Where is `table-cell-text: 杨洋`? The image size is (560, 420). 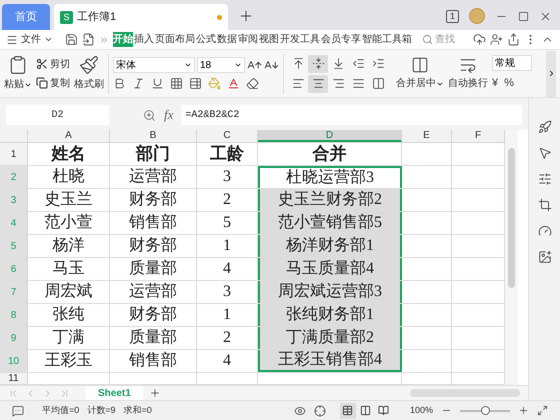
table-cell-text: 杨洋 is located at coordinates (68, 246).